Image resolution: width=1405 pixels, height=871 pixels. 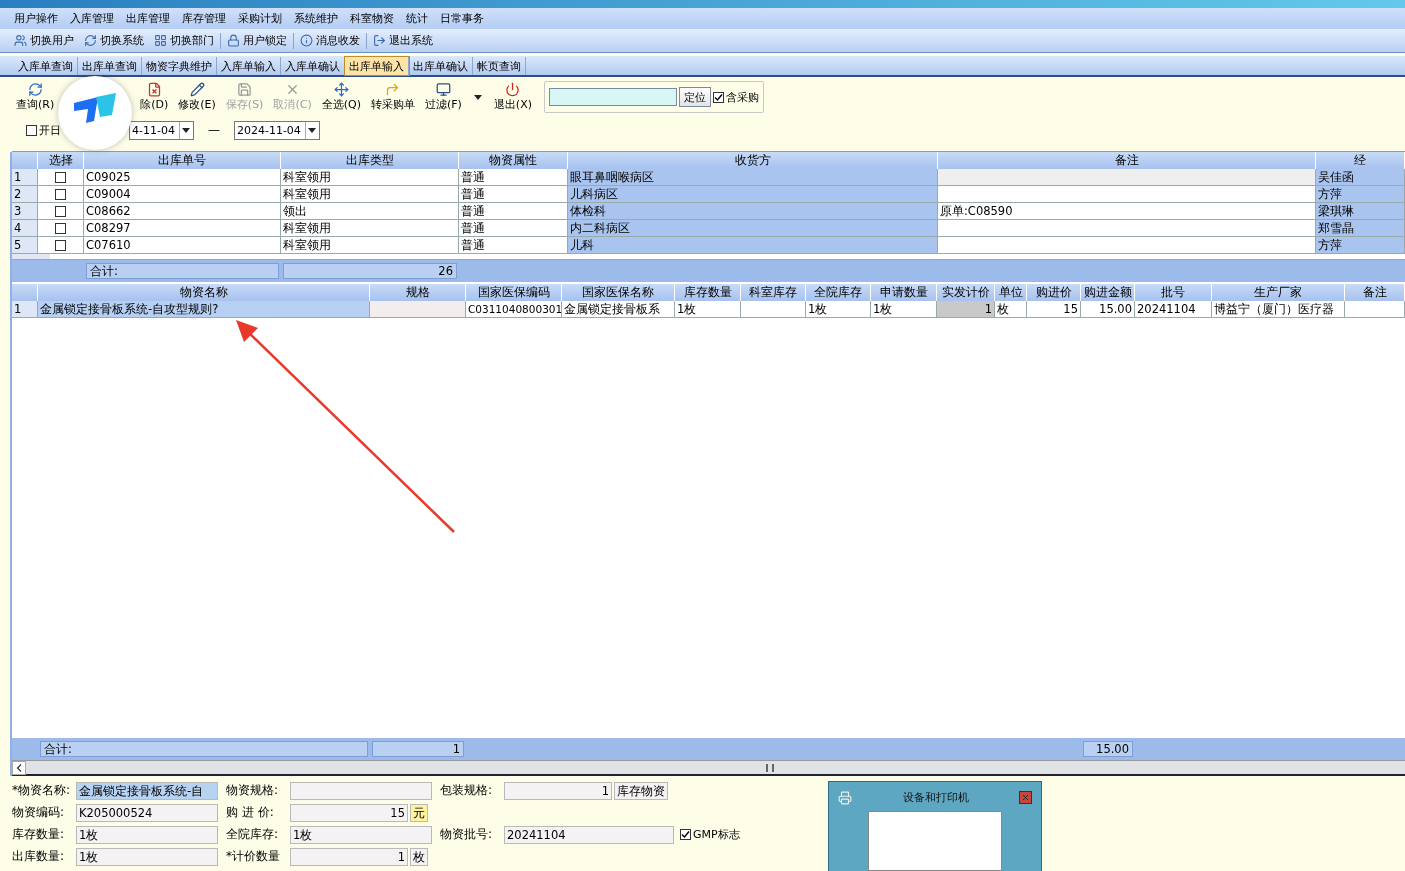 What do you see at coordinates (512, 97) in the screenshot?
I see `action-button: 退出(X)` at bounding box center [512, 97].